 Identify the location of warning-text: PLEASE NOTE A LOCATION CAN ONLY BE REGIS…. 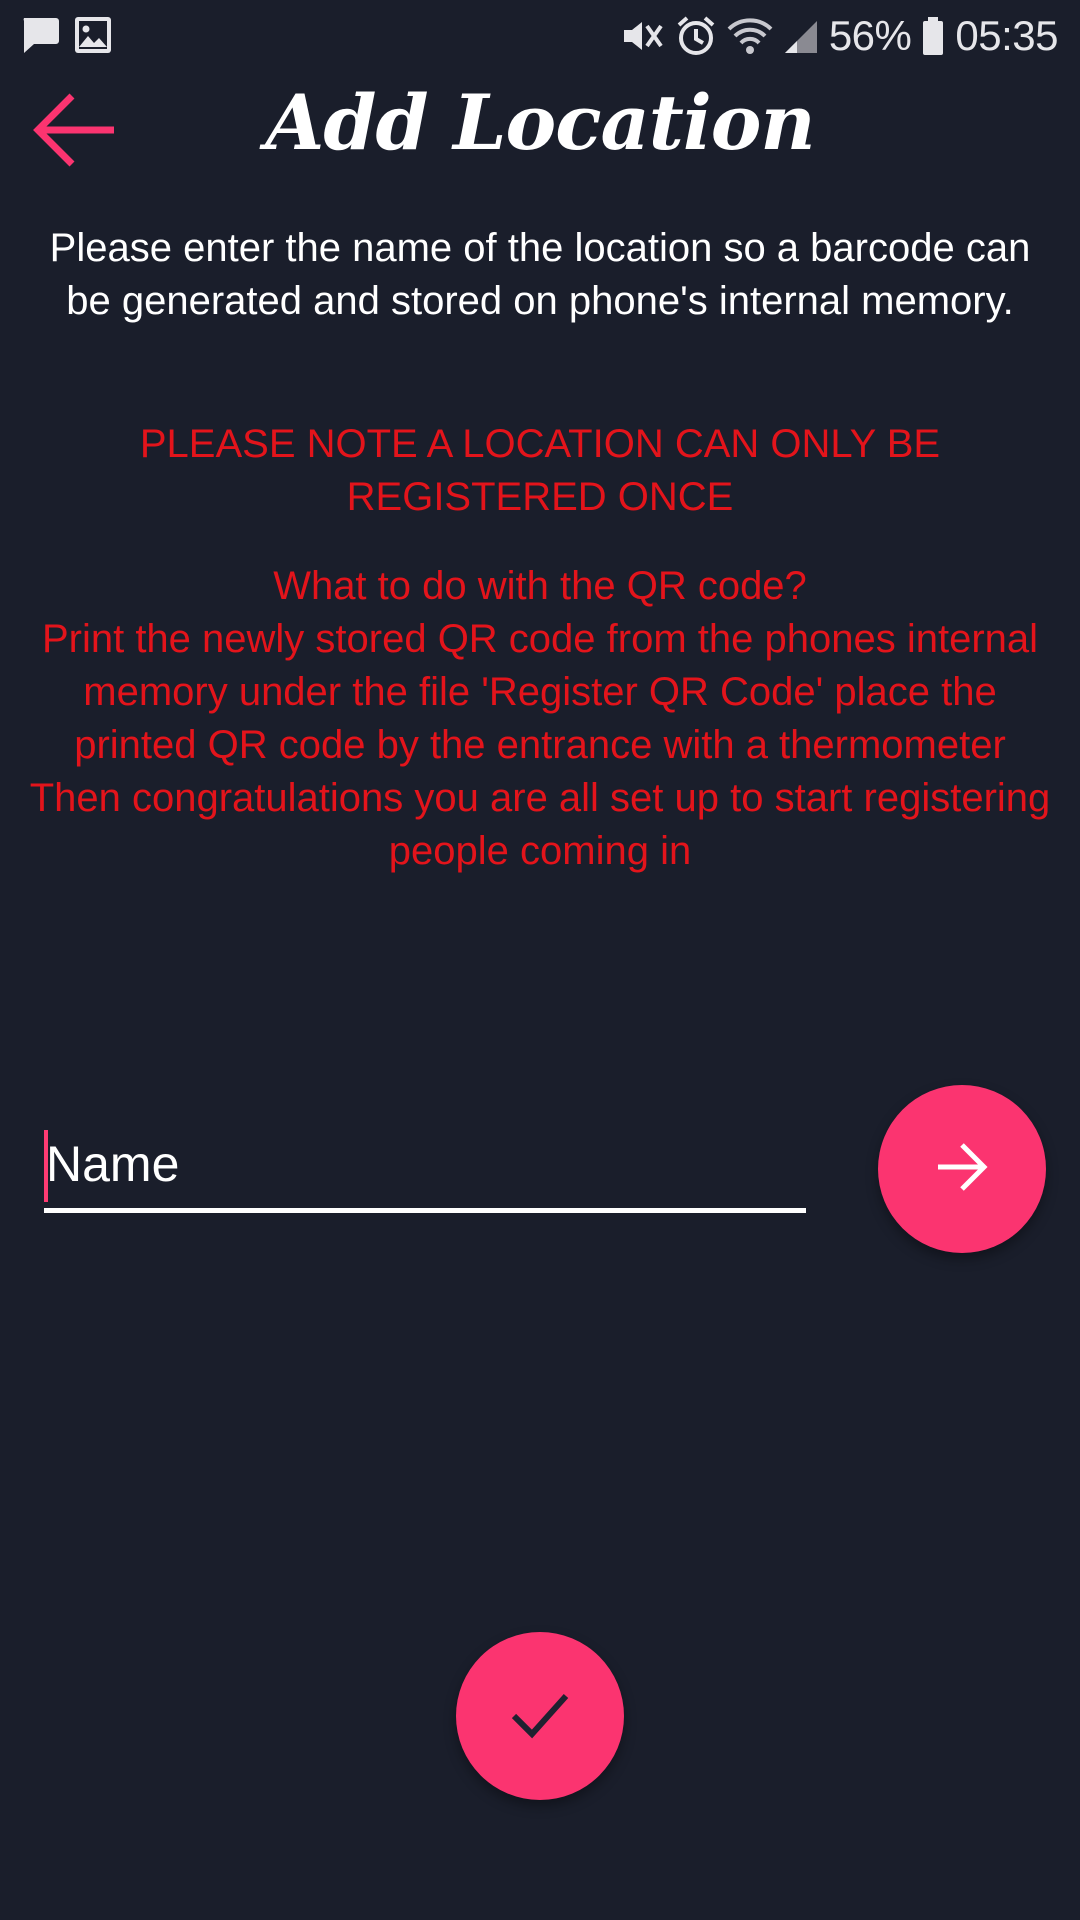
(540, 470).